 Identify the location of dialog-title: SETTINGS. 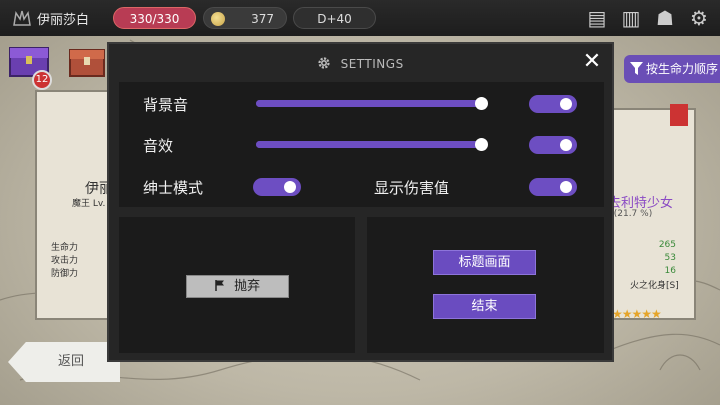
(360, 63).